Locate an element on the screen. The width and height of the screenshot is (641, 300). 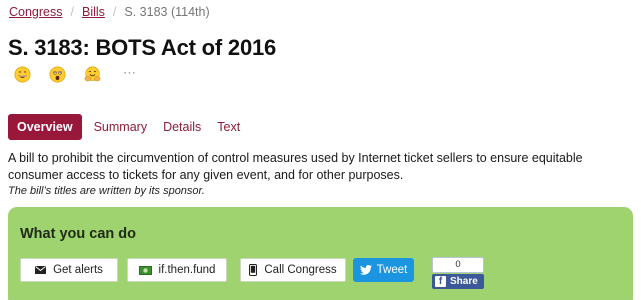
money-icon is located at coordinates (145, 270).